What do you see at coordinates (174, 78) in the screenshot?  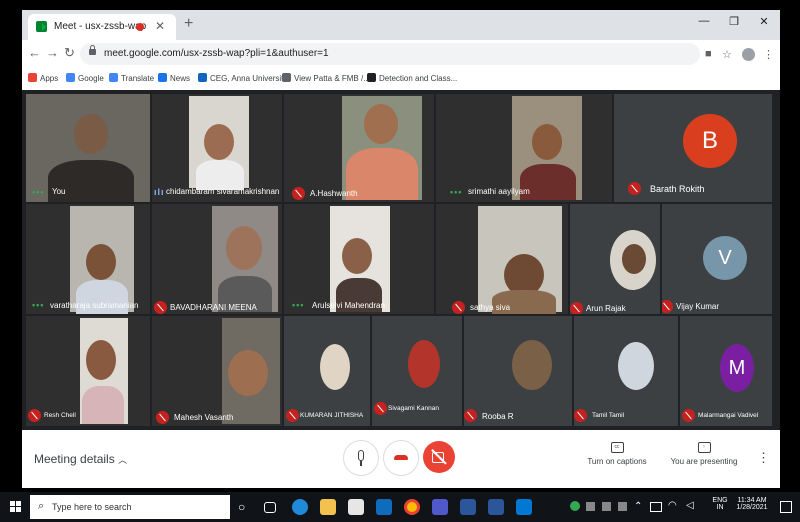 I see `bookmark-news: News` at bounding box center [174, 78].